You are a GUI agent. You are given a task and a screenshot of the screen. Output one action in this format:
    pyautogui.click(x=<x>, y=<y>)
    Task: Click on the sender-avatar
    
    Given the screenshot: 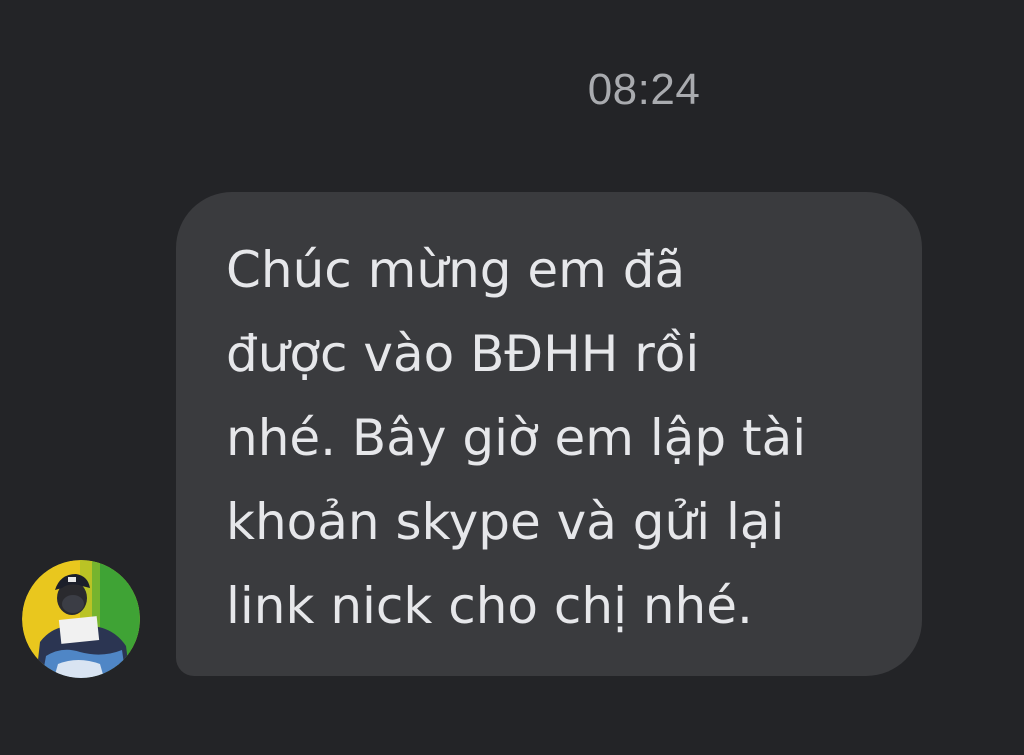 What is the action you would take?
    pyautogui.click(x=81, y=619)
    